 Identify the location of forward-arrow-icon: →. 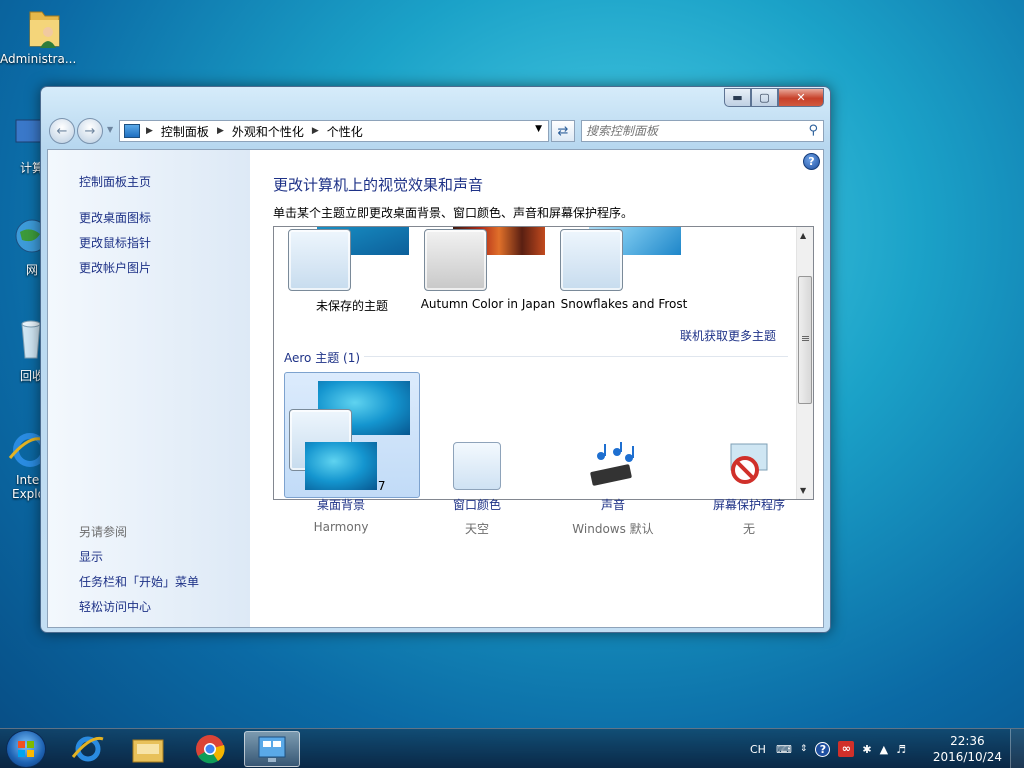
(90, 131).